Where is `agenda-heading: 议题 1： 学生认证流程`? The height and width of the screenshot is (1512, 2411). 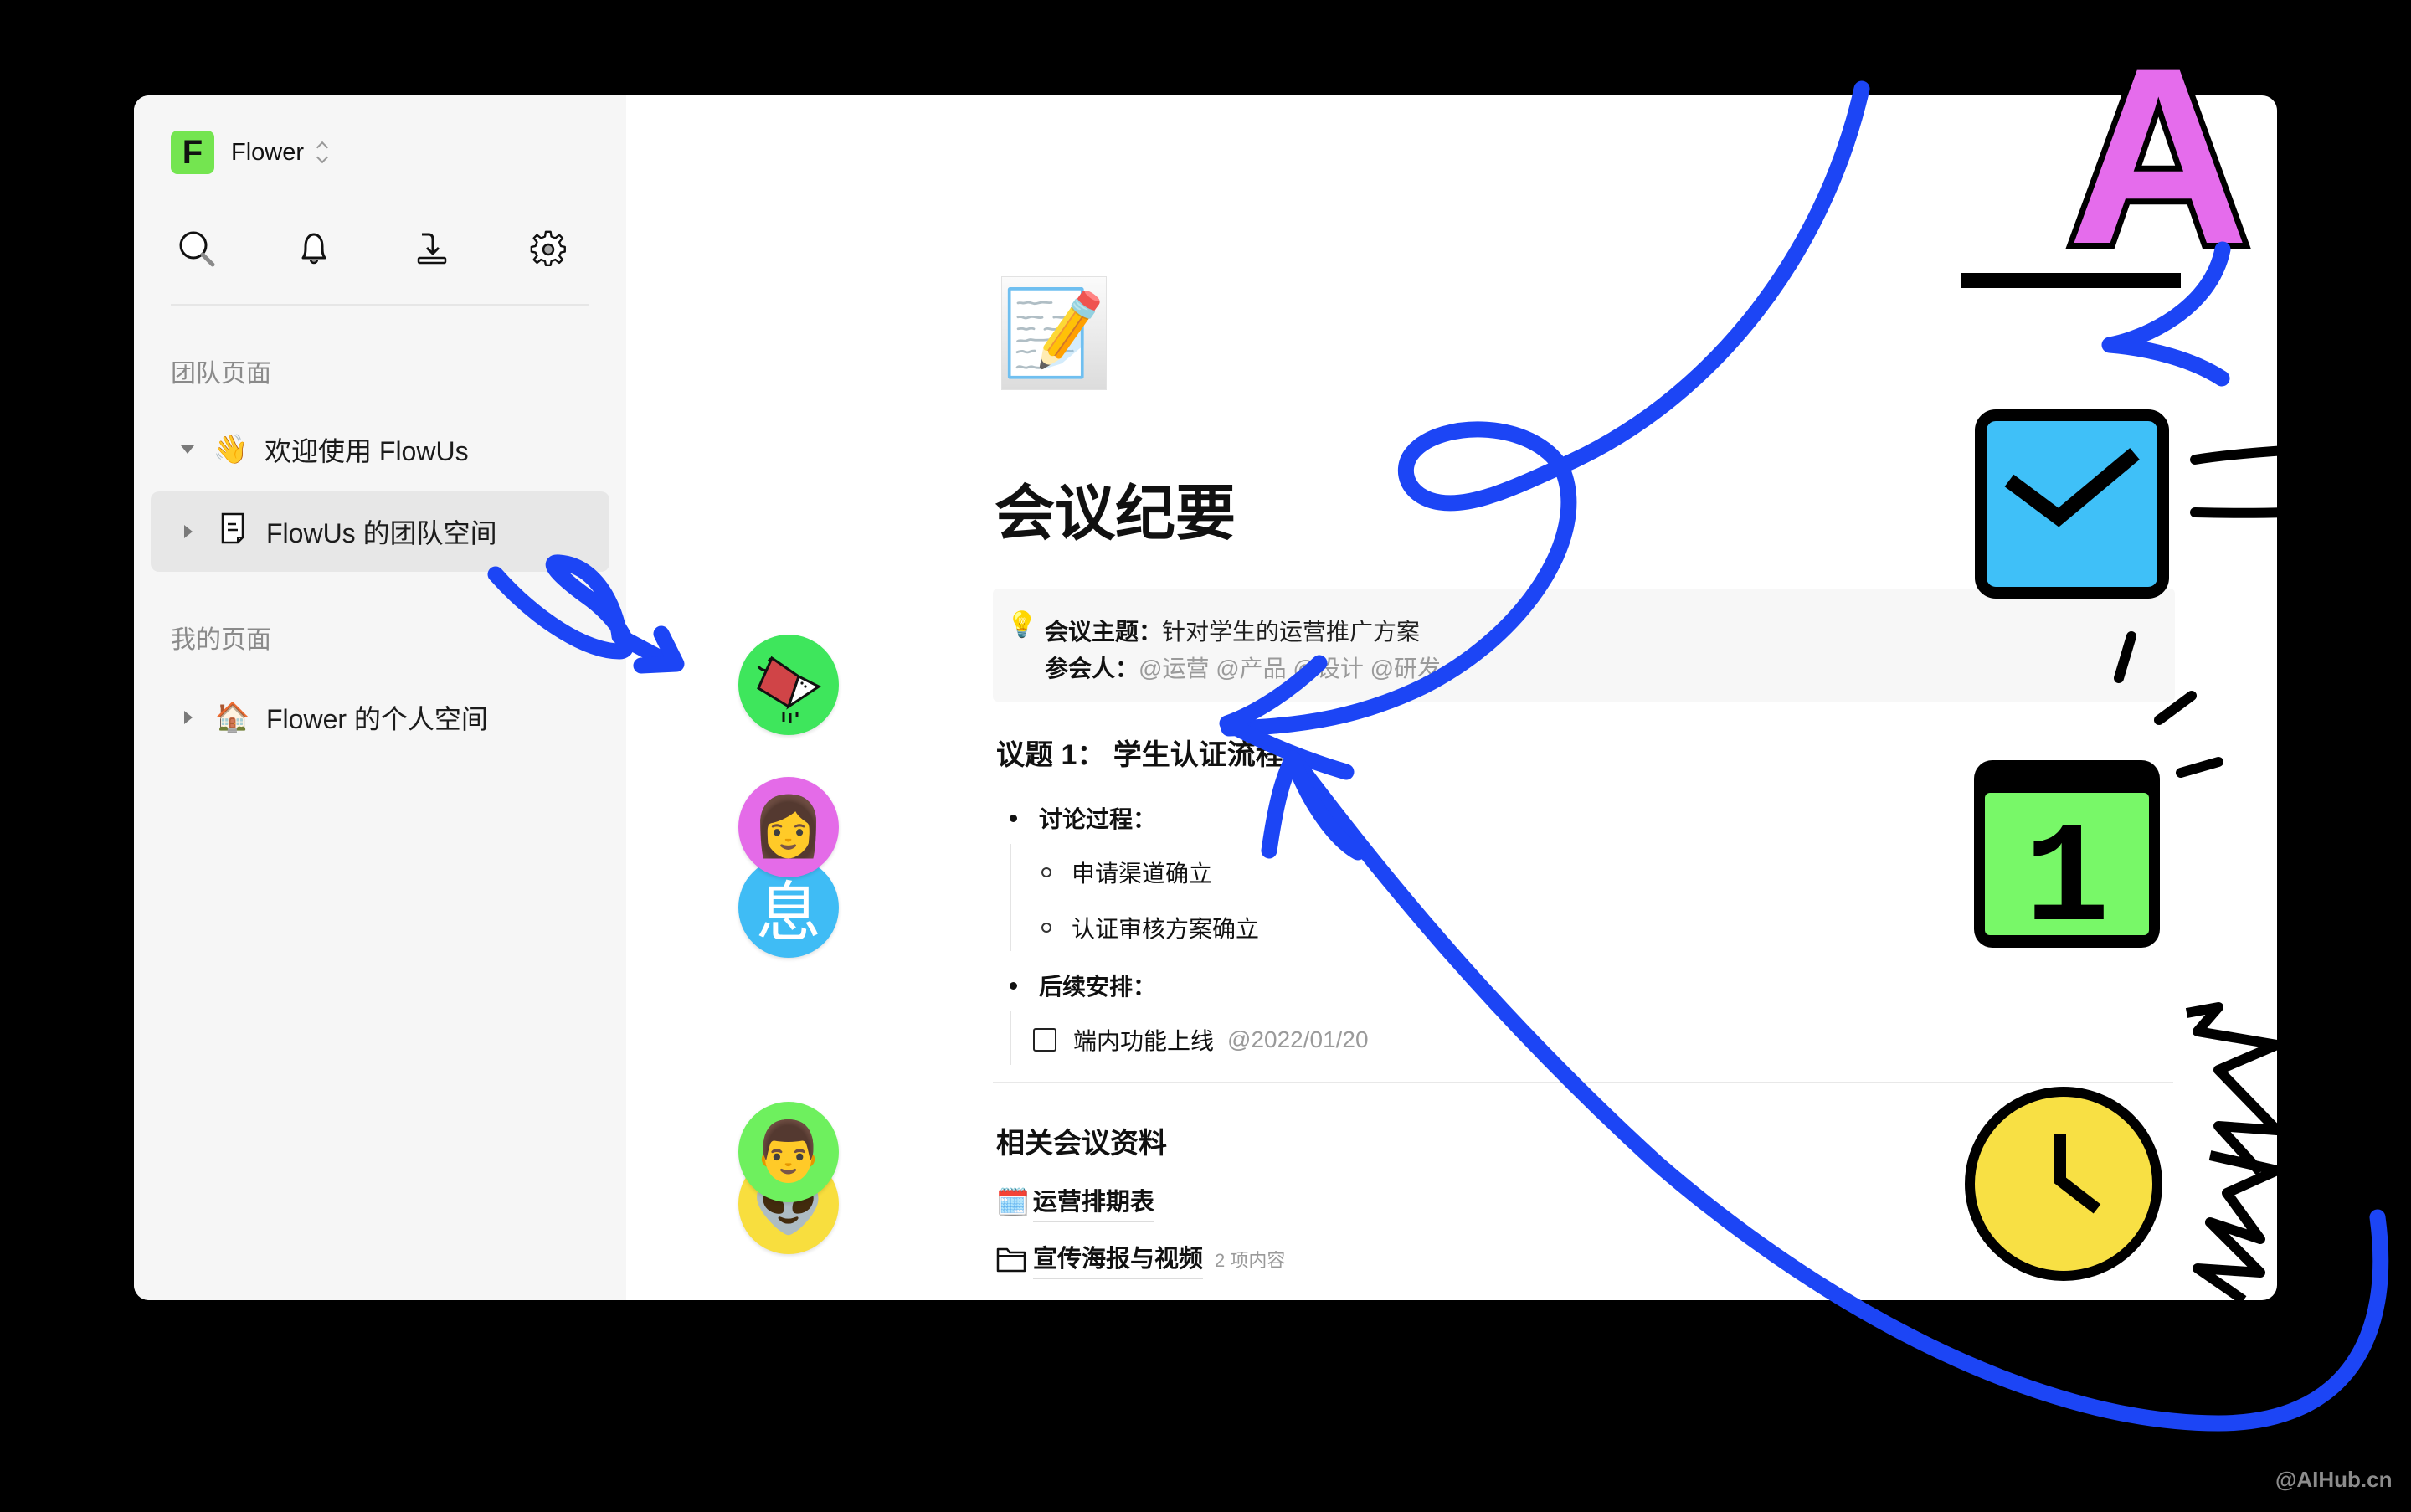
agenda-heading: 议题 1： 学生认证流程 is located at coordinates (1140, 752).